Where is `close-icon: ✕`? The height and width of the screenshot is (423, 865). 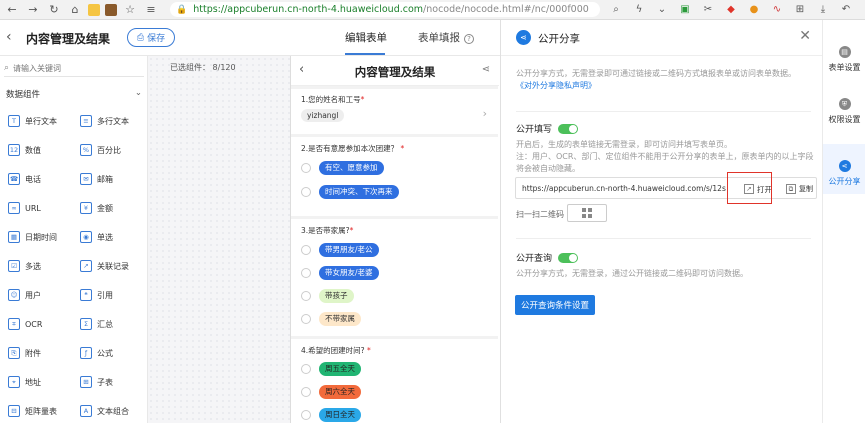 close-icon: ✕ is located at coordinates (805, 36).